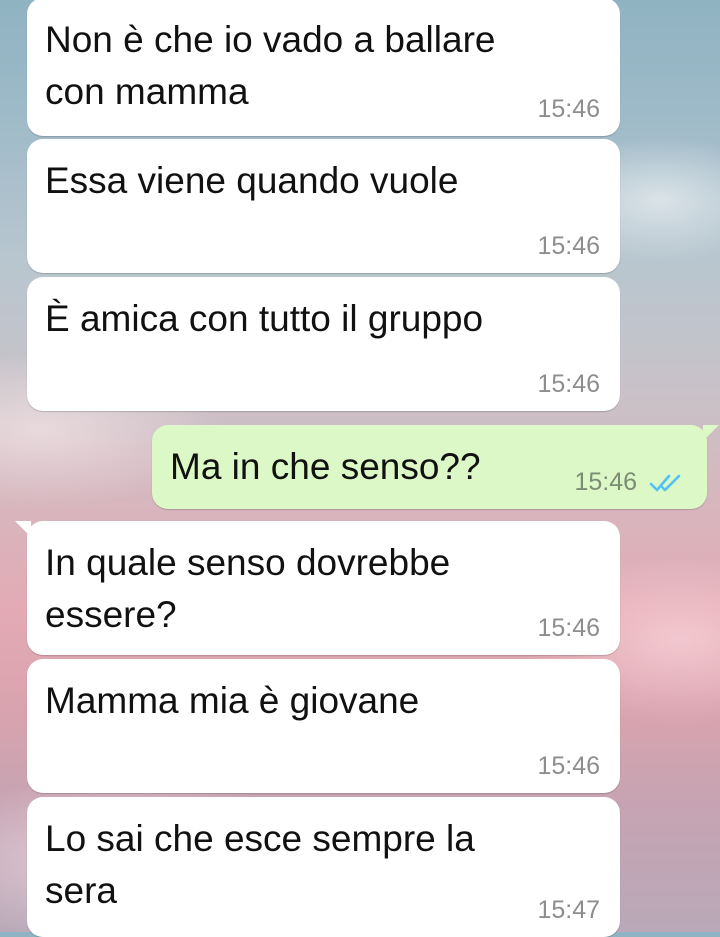 This screenshot has width=720, height=937. I want to click on message-bubble-incoming: Mamma mia è giovane 15:46, so click(323, 726).